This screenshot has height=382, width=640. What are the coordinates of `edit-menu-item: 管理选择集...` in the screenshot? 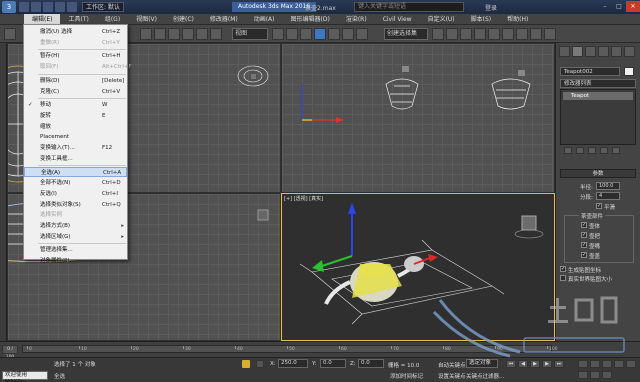 It's located at (75, 250).